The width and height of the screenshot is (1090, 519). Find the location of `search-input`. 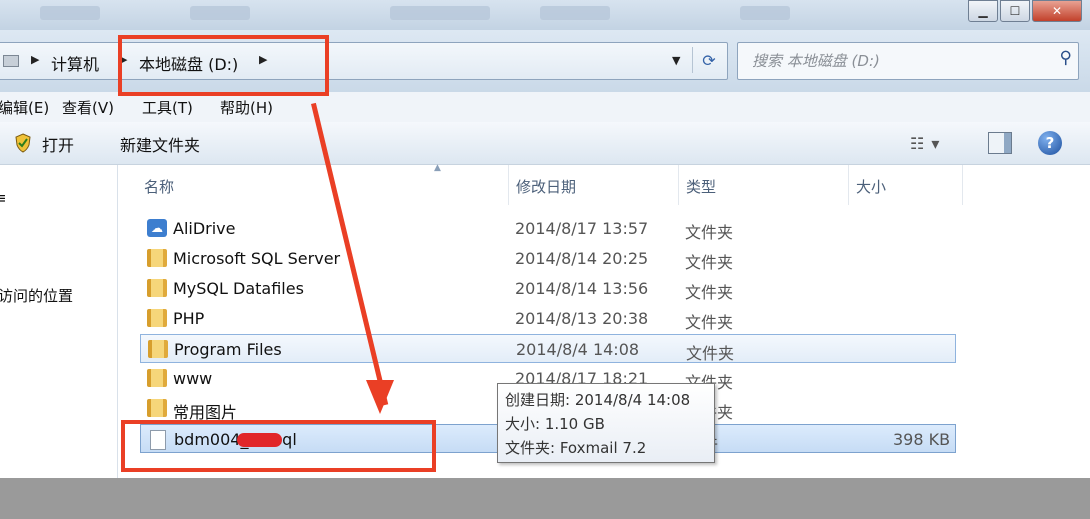

search-input is located at coordinates (897, 61).